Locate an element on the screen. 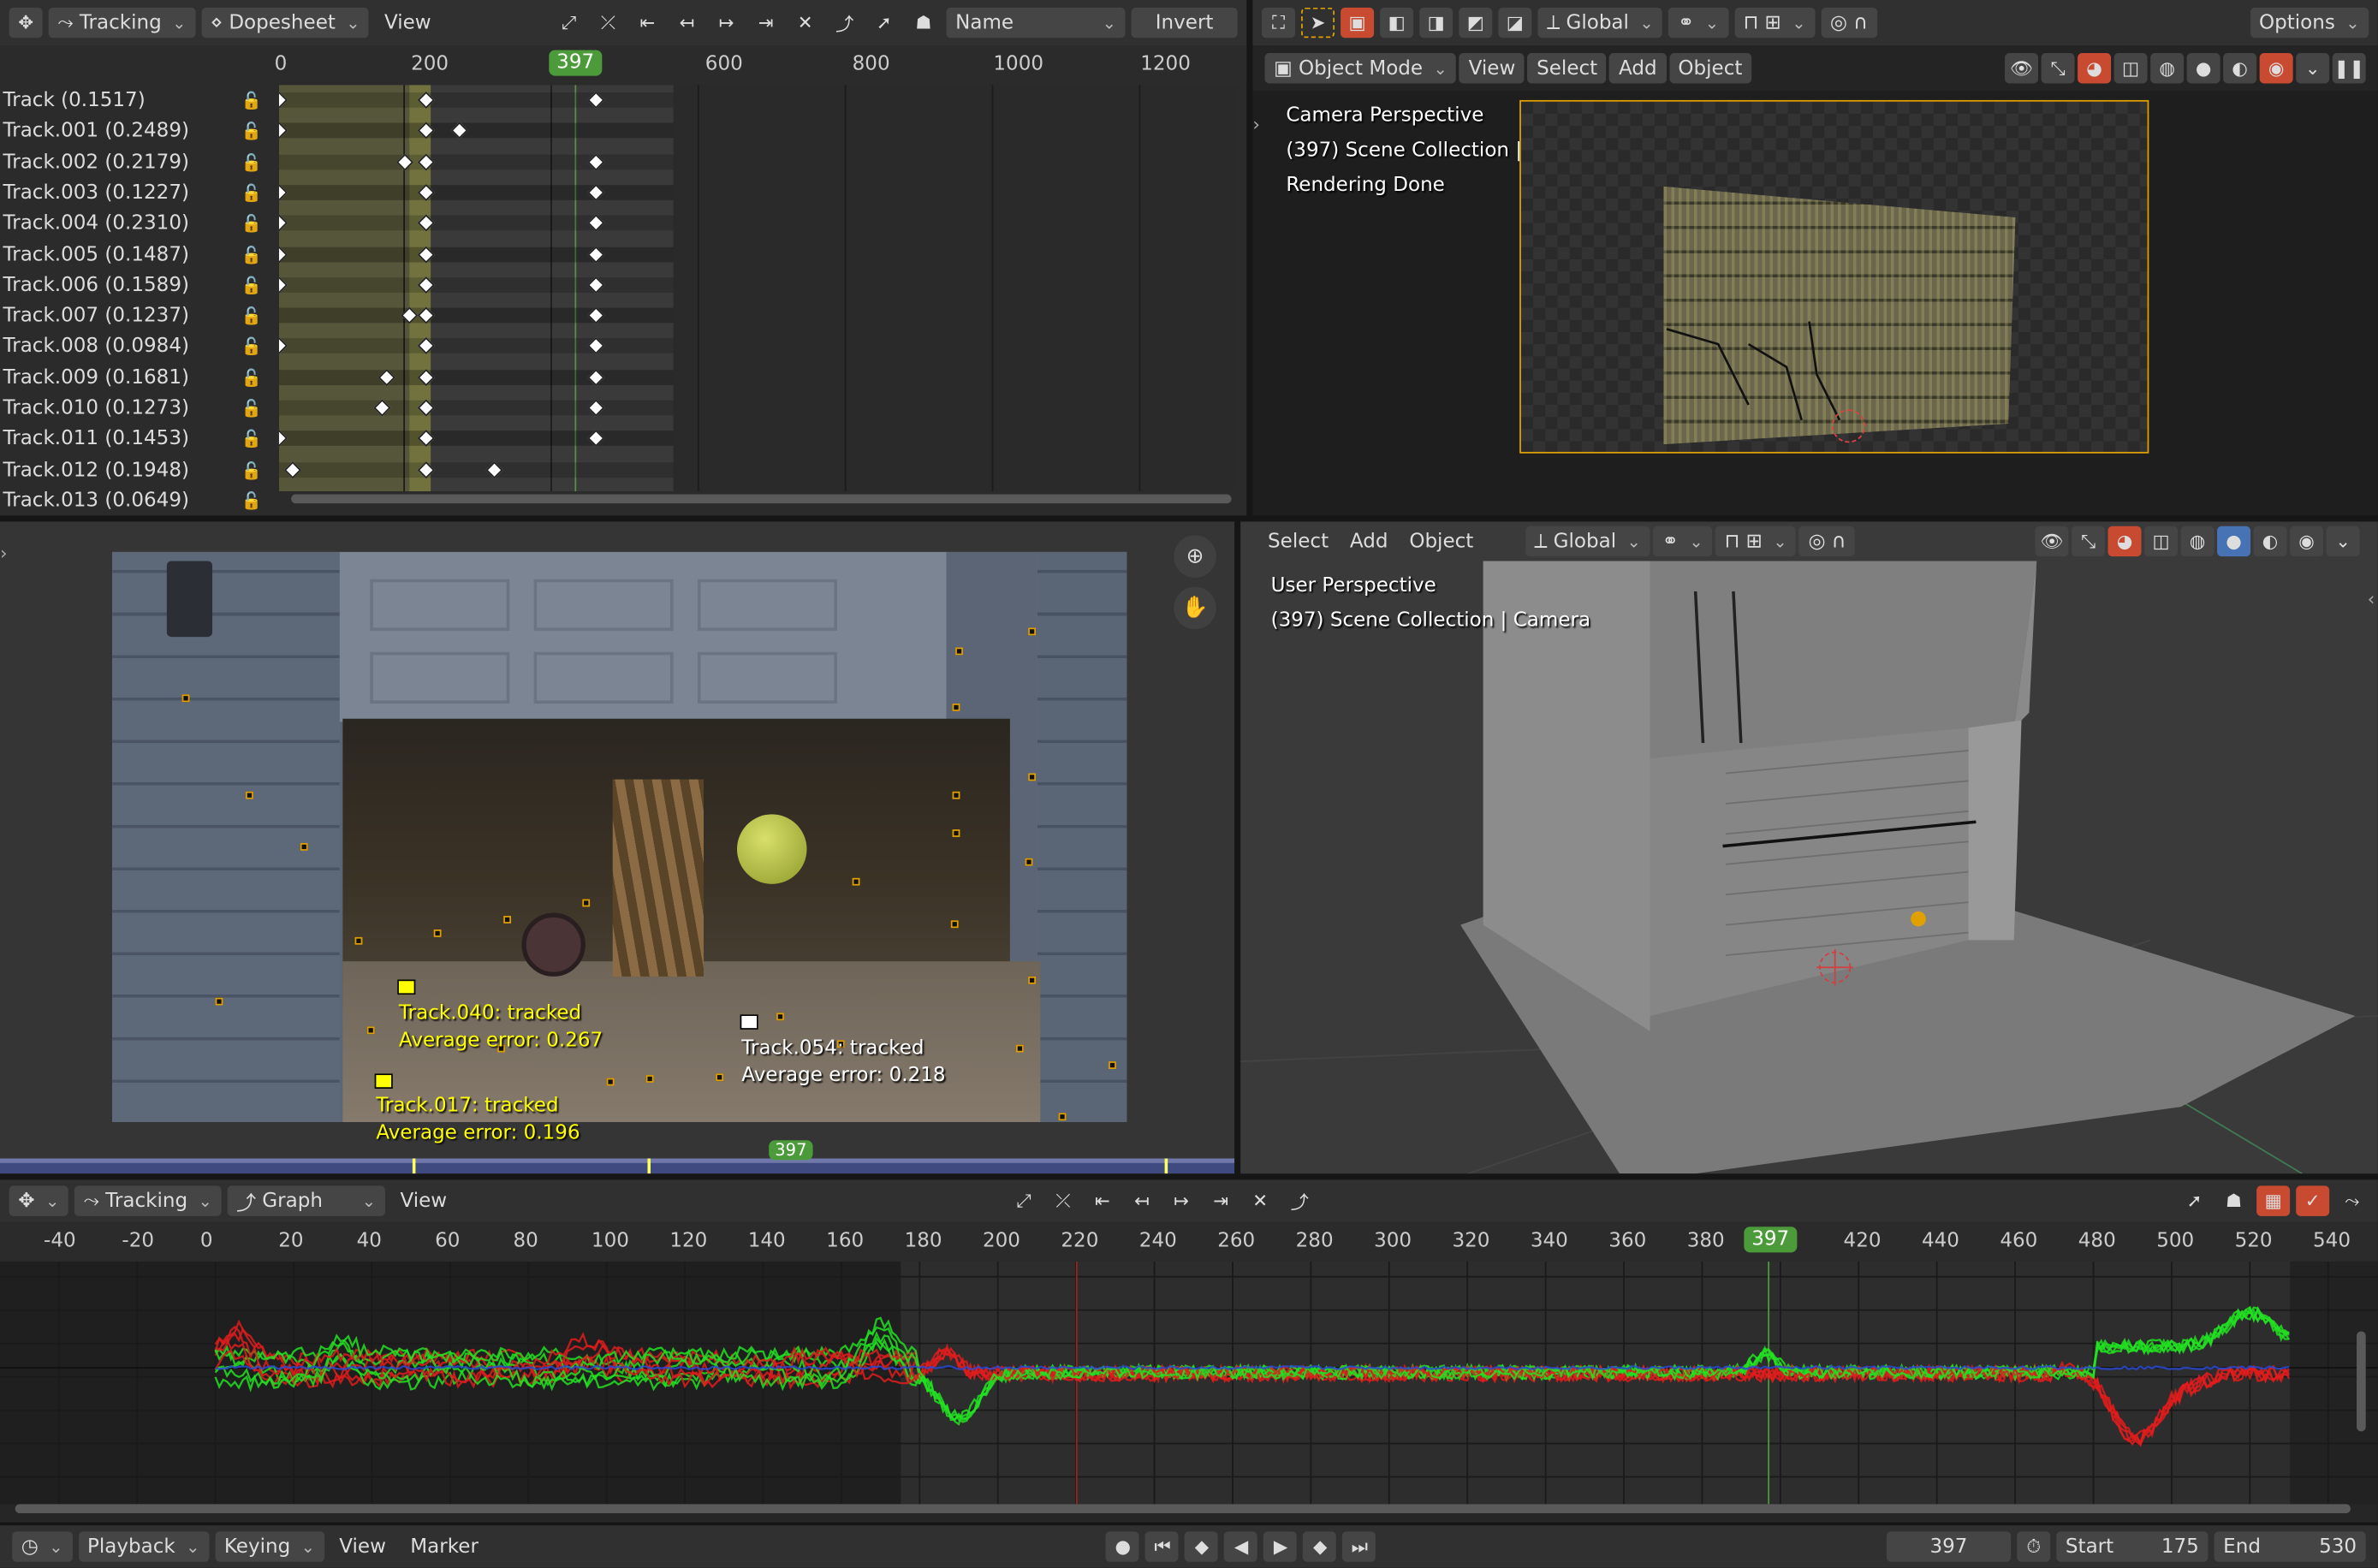  track-channel-name: Track.013 (0.0649) is located at coordinates (96, 501).